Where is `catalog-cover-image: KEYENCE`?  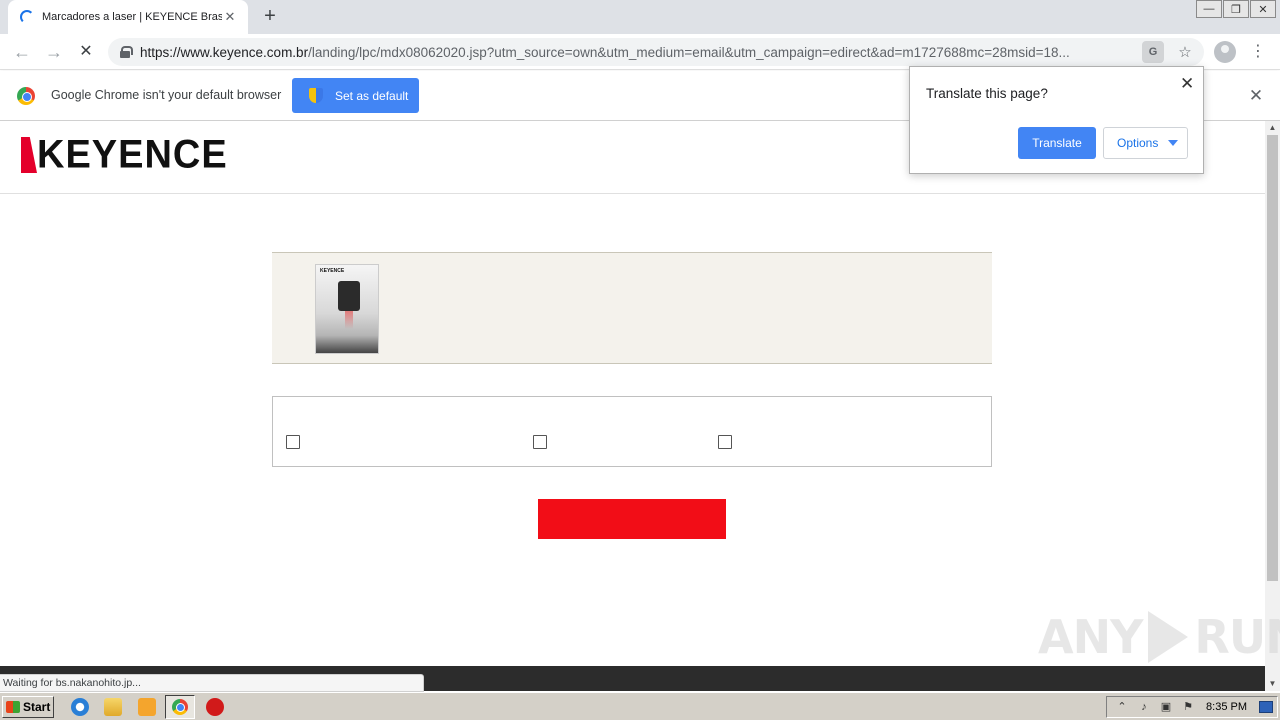 catalog-cover-image: KEYENCE is located at coordinates (347, 309).